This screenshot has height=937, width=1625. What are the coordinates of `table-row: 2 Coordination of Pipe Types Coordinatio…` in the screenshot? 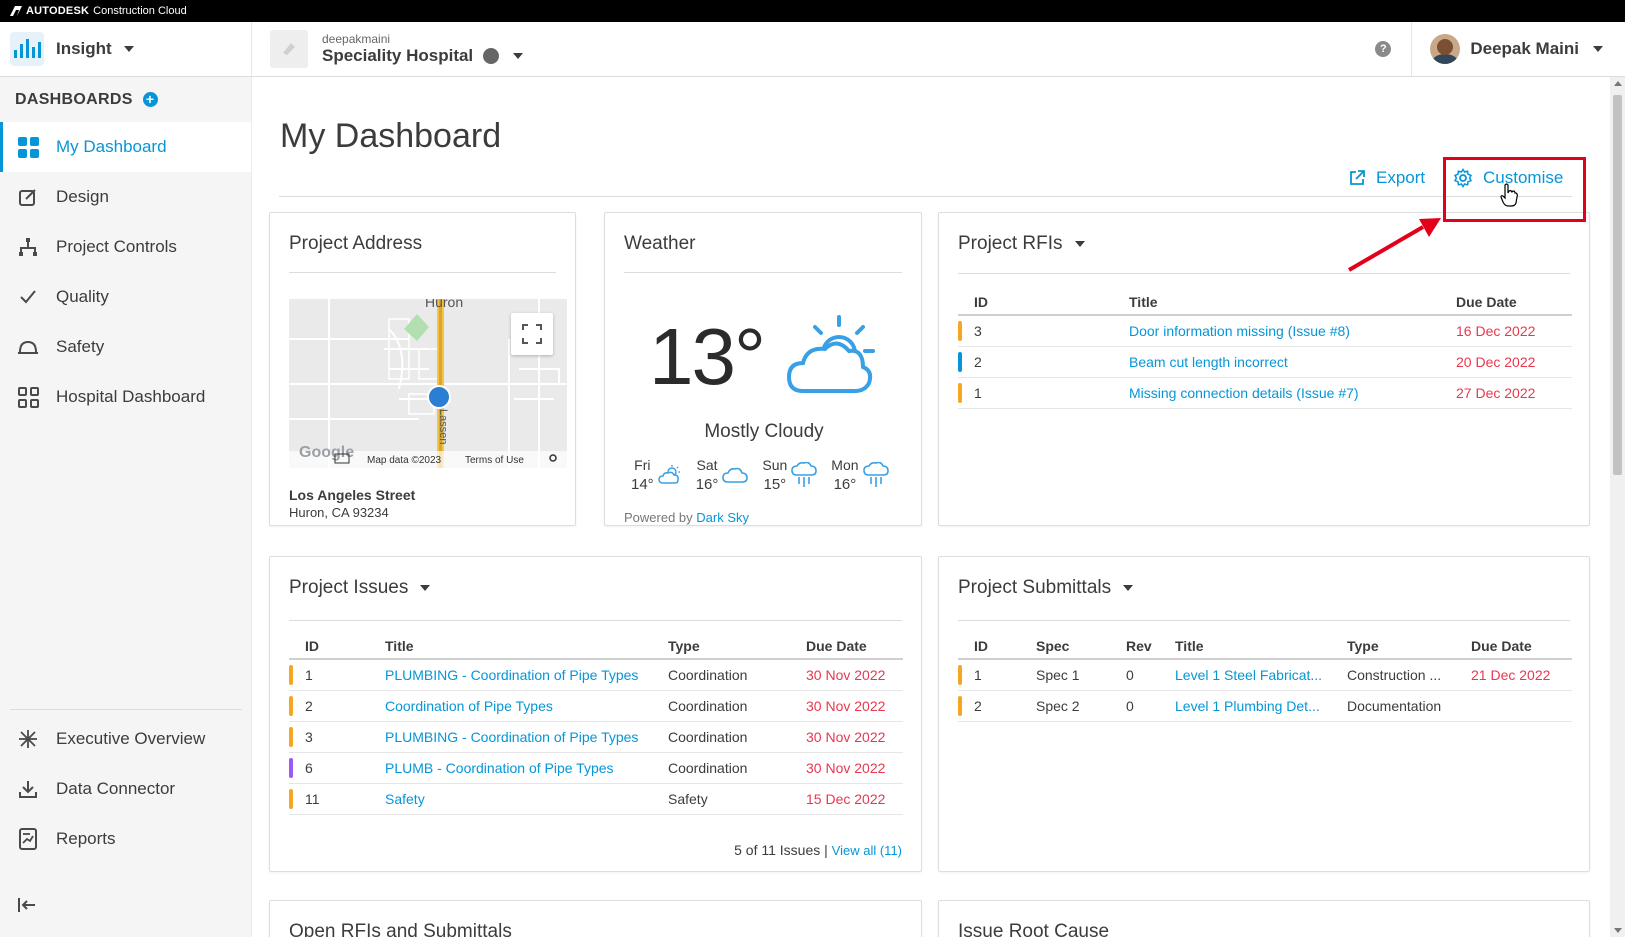 It's located at (596, 706).